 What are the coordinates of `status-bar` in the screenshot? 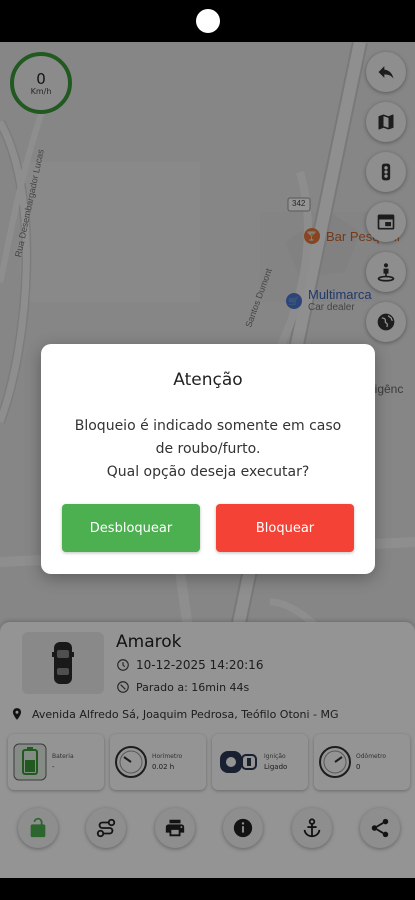 It's located at (207, 21).